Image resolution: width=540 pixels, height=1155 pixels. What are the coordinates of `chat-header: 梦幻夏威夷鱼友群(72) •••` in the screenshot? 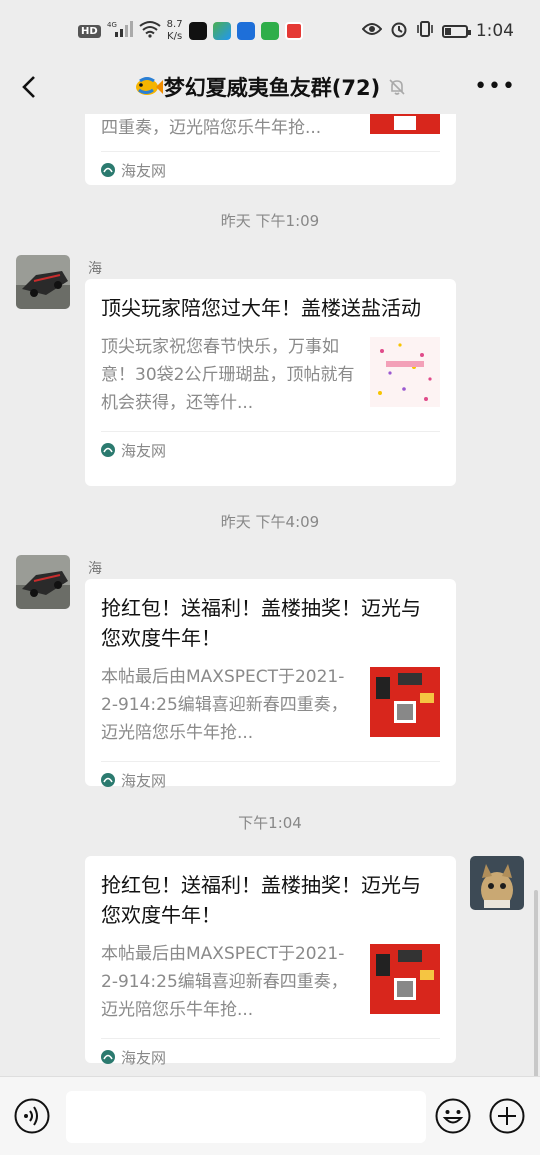 It's located at (270, 88).